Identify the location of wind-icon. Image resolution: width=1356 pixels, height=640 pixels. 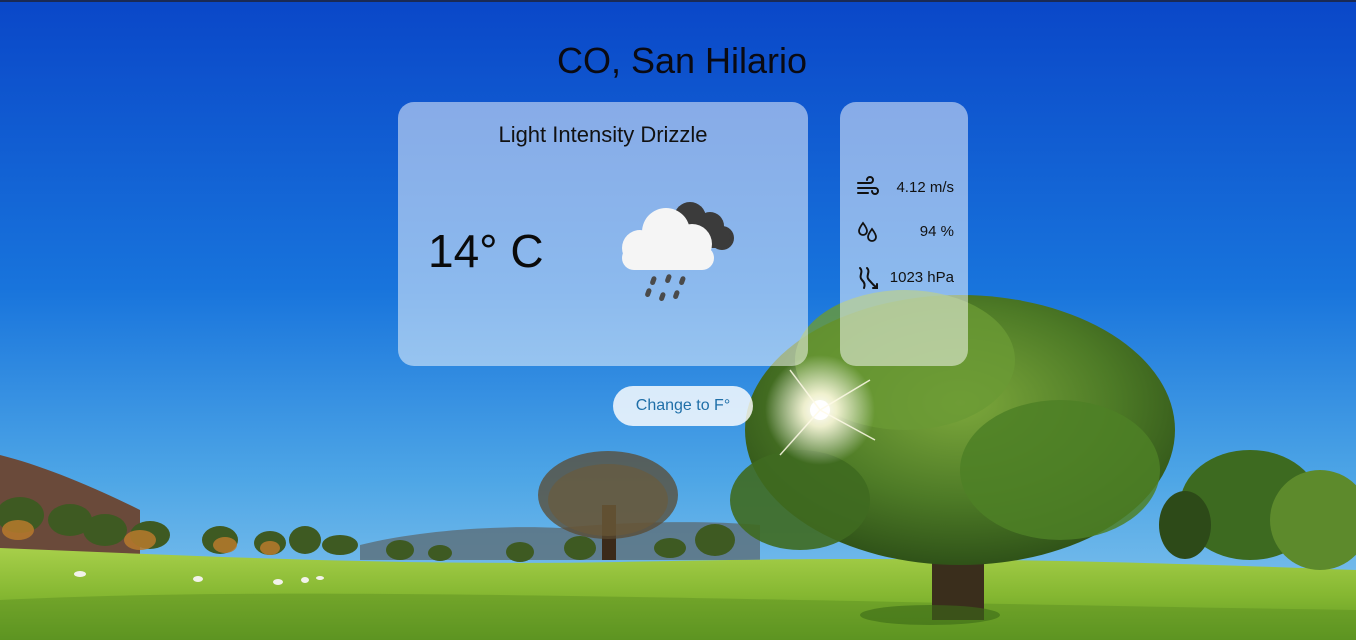
(868, 185).